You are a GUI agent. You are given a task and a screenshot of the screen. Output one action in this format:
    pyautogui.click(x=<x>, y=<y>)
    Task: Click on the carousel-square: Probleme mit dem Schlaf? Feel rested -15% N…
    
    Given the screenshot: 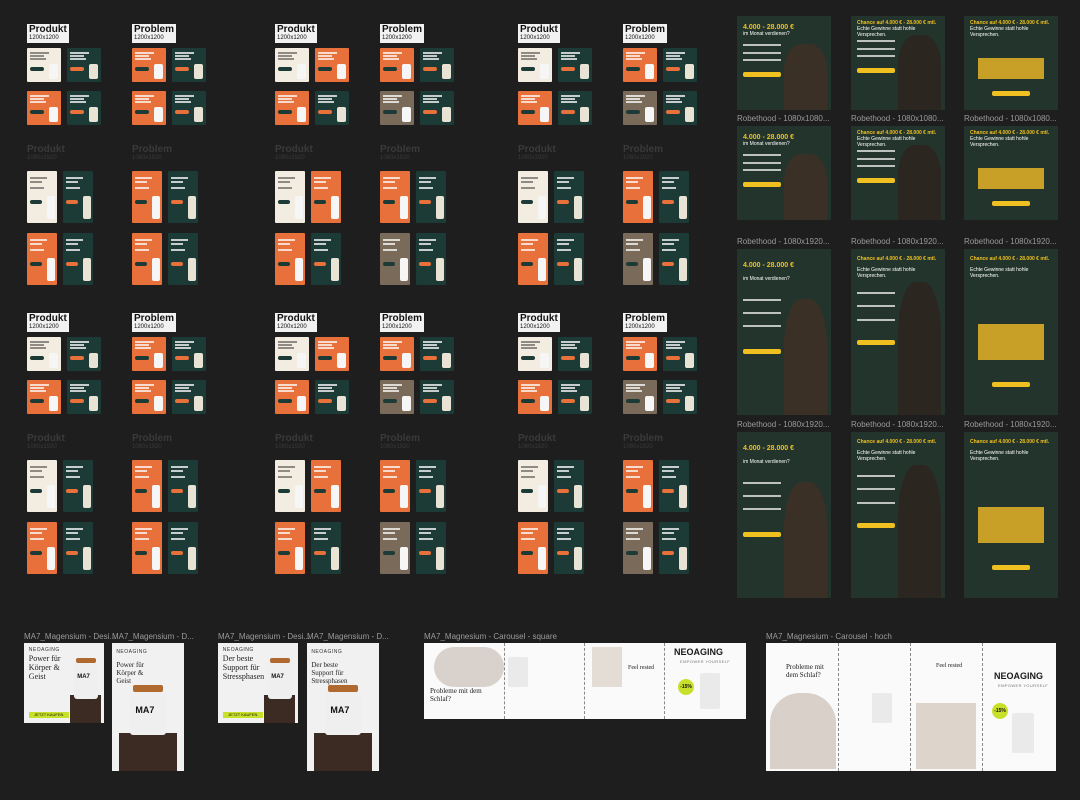 What is the action you would take?
    pyautogui.click(x=585, y=681)
    